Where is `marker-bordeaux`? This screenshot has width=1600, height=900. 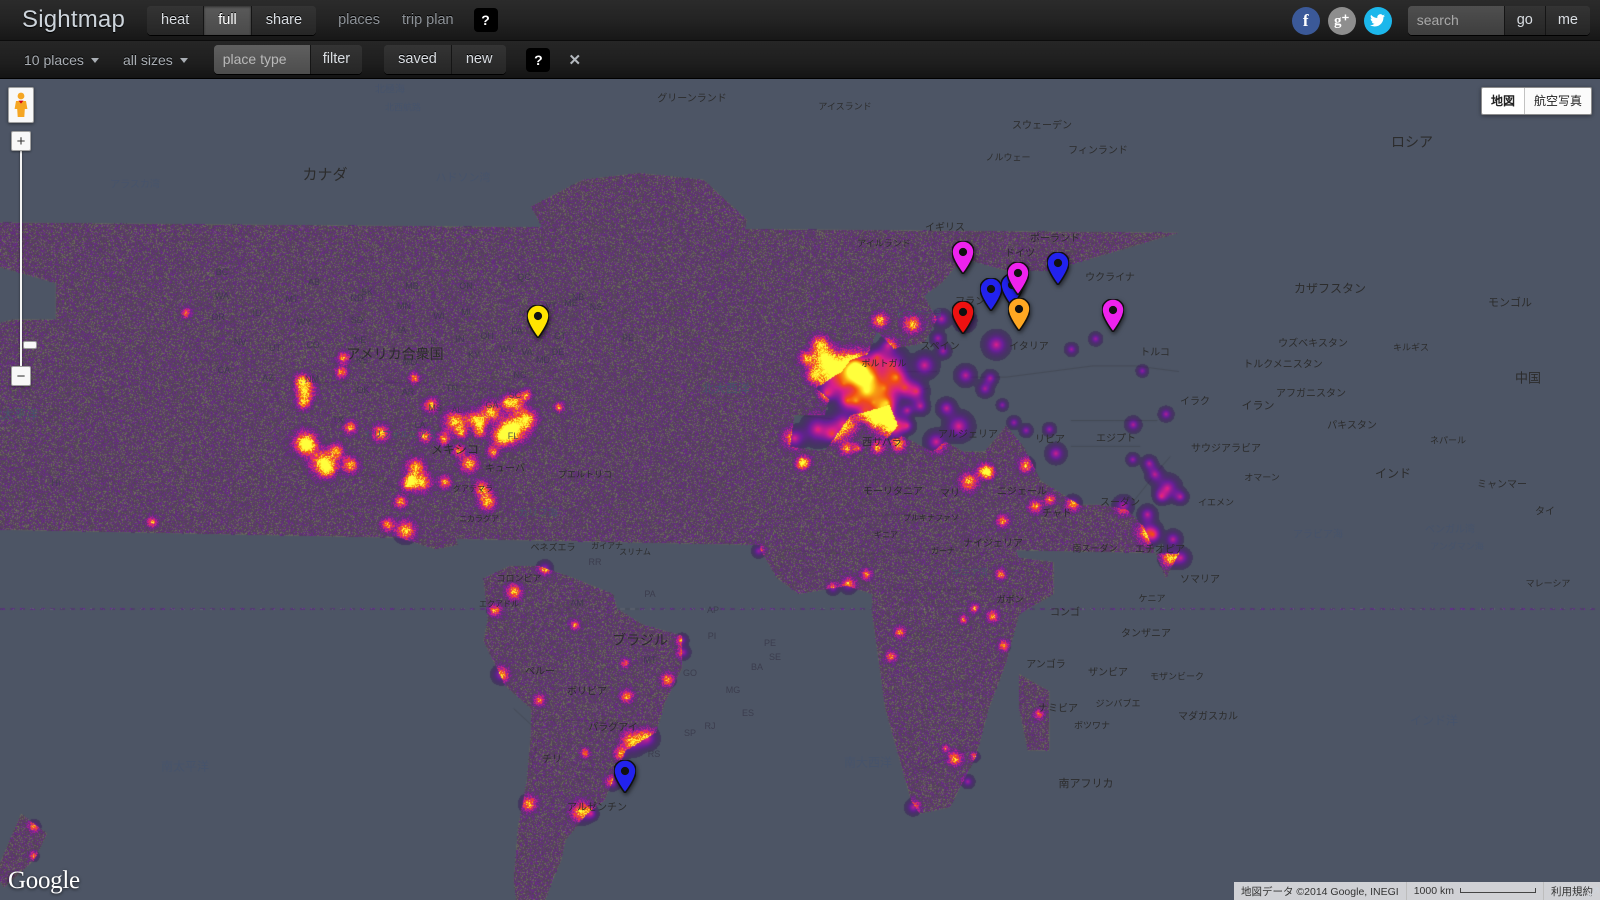 marker-bordeaux is located at coordinates (963, 318).